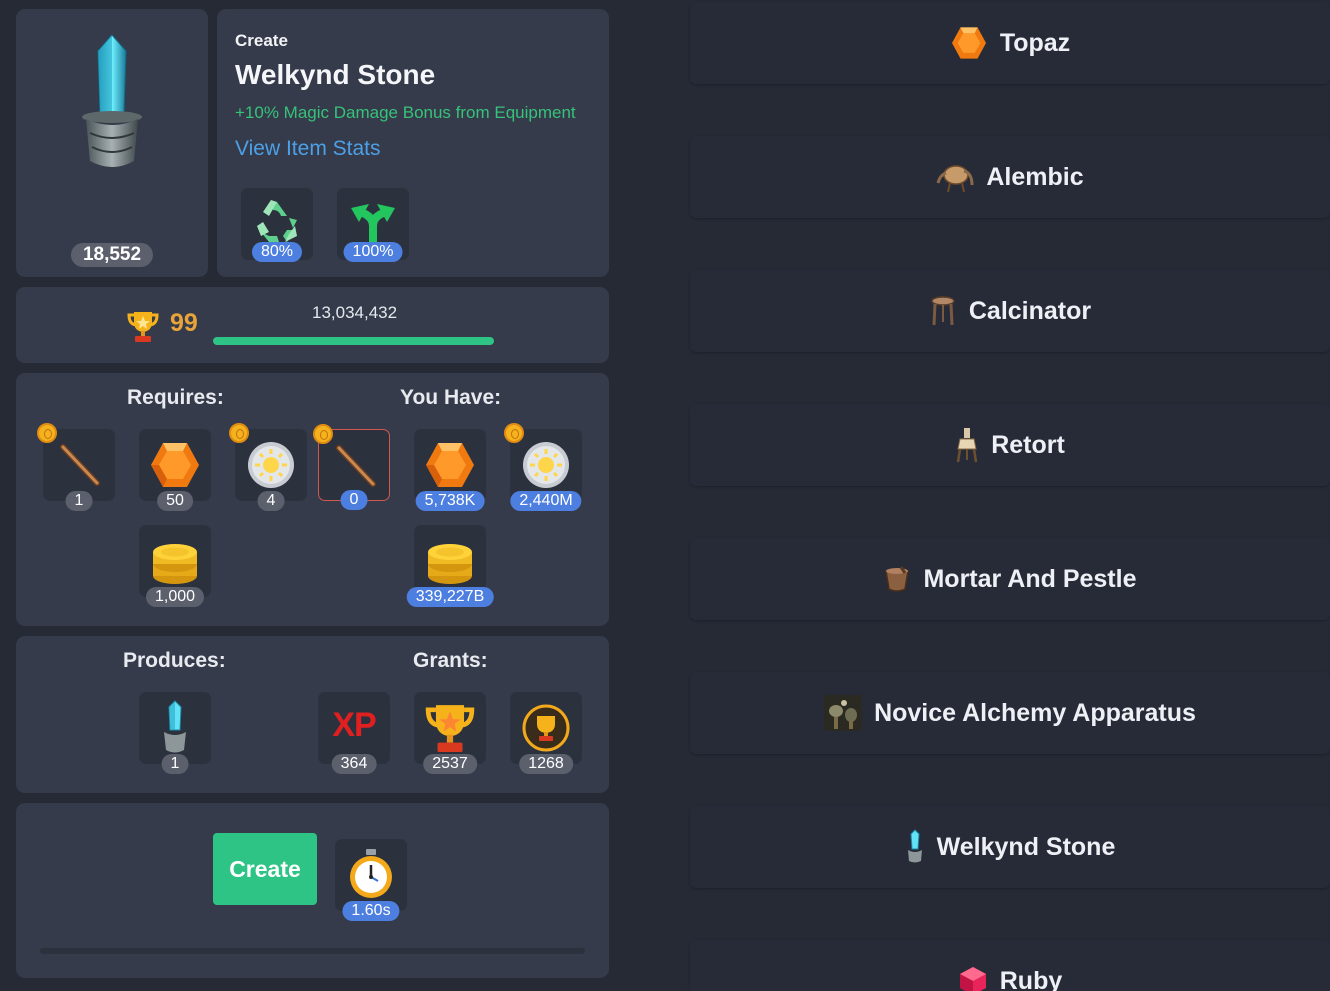 The width and height of the screenshot is (1330, 991). Describe the element at coordinates (175, 501) in the screenshot. I see `requires-qty-2: 50` at that location.